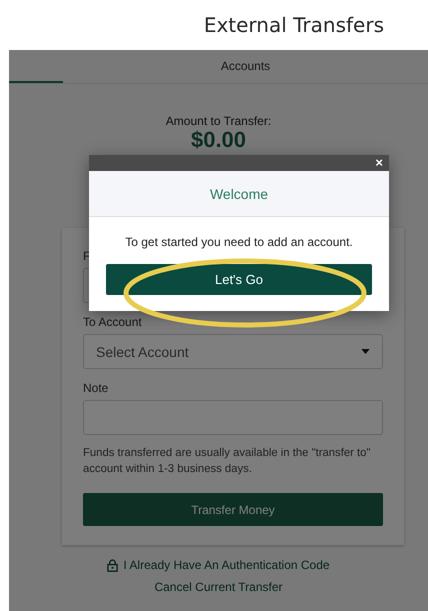 The image size is (428, 611). Describe the element at coordinates (294, 25) in the screenshot. I see `page-title: External Transfers` at that location.